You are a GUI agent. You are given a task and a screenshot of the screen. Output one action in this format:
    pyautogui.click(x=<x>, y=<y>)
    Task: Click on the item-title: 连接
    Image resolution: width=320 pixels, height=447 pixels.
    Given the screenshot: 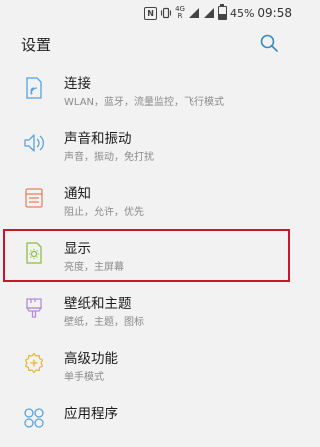 What is the action you would take?
    pyautogui.click(x=77, y=84)
    